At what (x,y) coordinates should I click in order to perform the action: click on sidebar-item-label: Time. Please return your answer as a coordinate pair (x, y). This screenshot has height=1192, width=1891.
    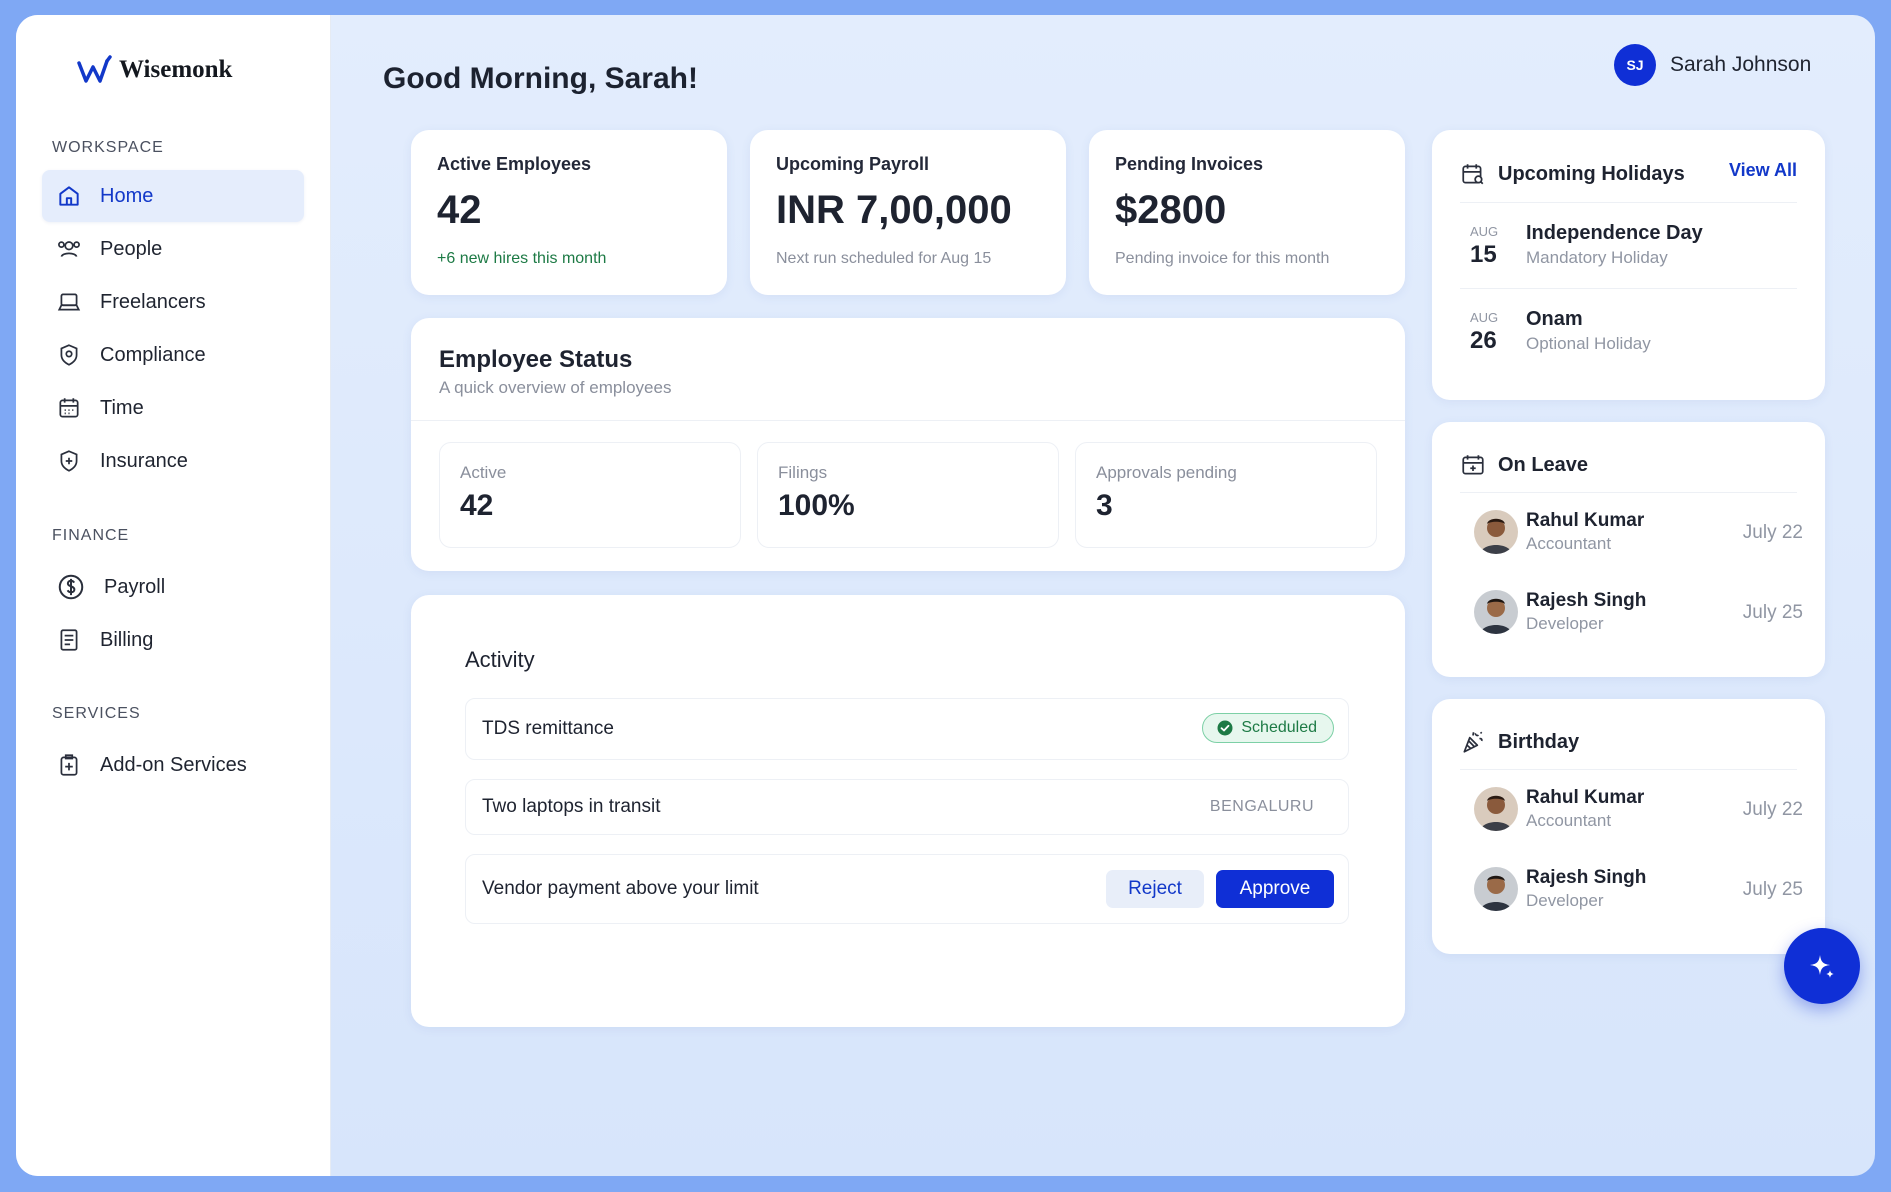
    Looking at the image, I should click on (122, 407).